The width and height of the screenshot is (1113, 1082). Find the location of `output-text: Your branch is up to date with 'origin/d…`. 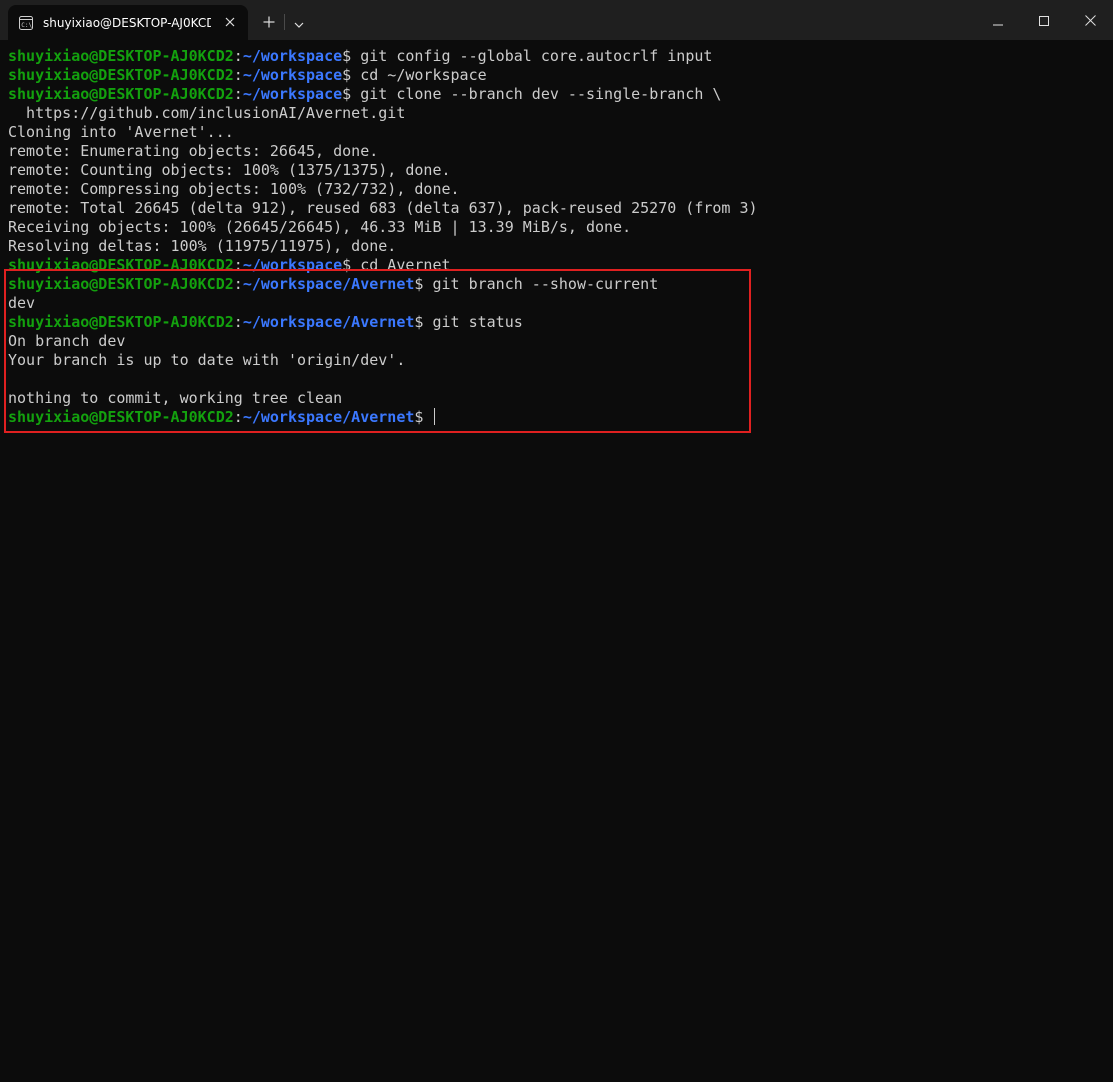

output-text: Your branch is up to date with 'origin/d… is located at coordinates (207, 360).